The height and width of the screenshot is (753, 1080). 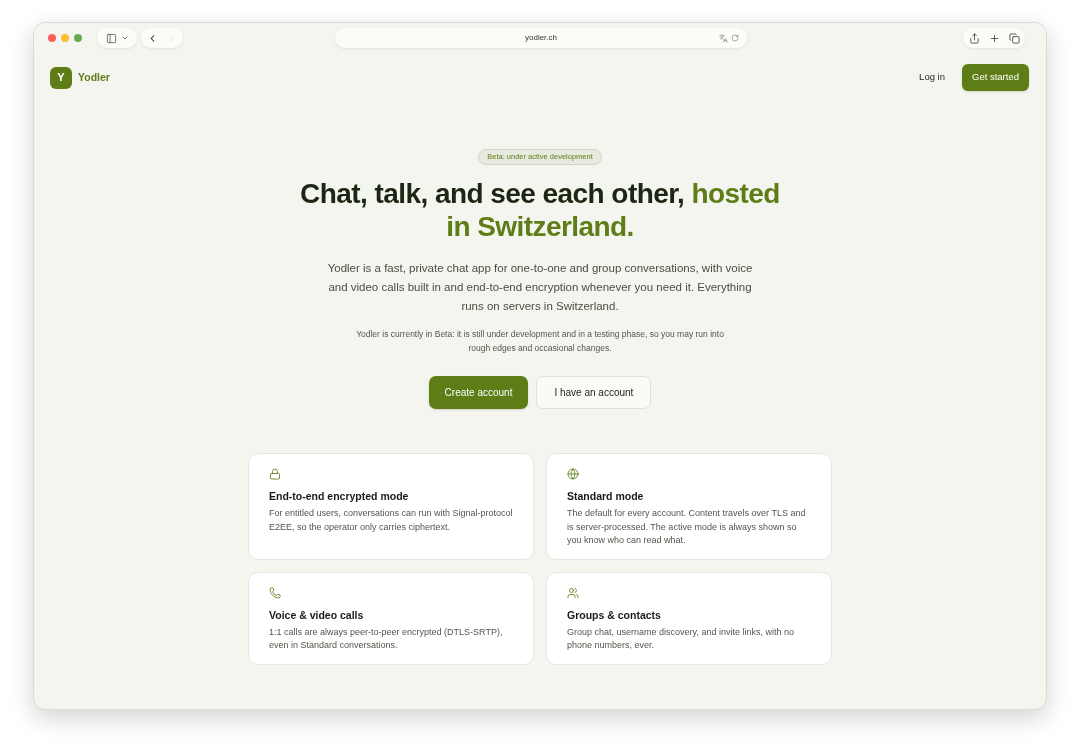 I want to click on get-started-button: Get started, so click(x=995, y=77).